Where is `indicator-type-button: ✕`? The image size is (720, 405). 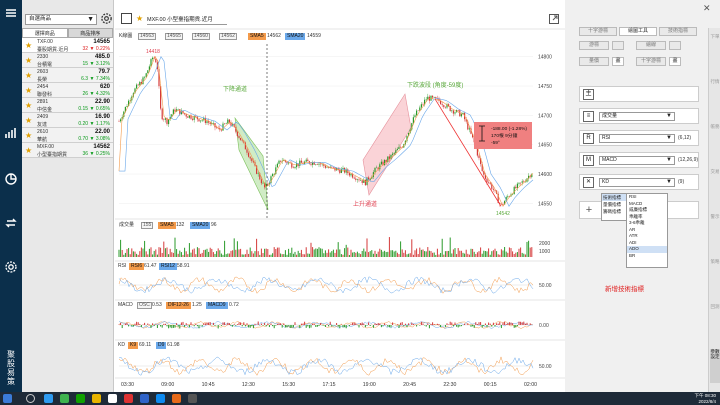 indicator-type-button: ✕ is located at coordinates (588, 182).